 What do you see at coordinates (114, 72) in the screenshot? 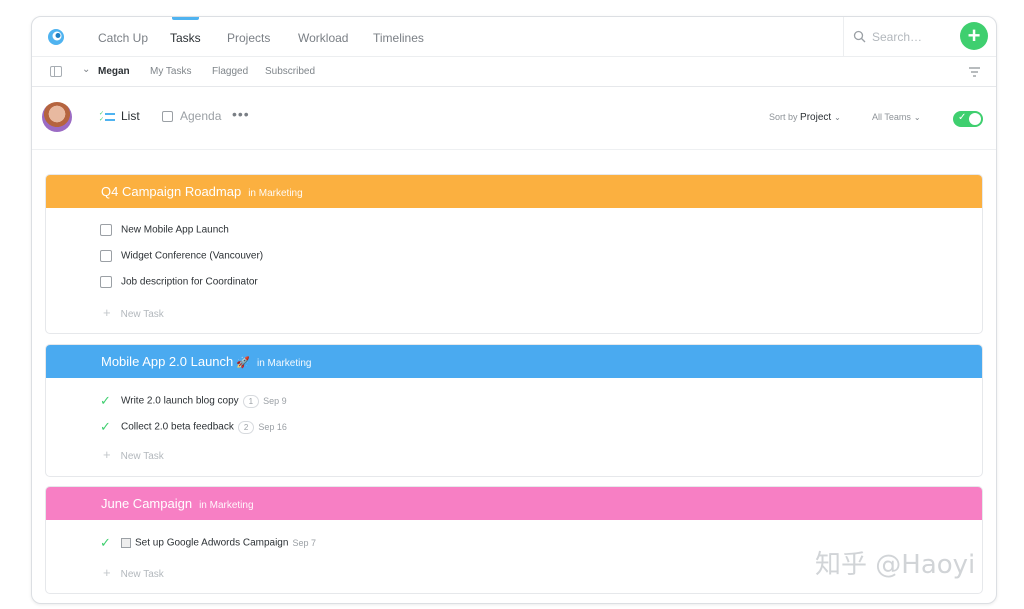
I see `user-filter-megan: Megan` at bounding box center [114, 72].